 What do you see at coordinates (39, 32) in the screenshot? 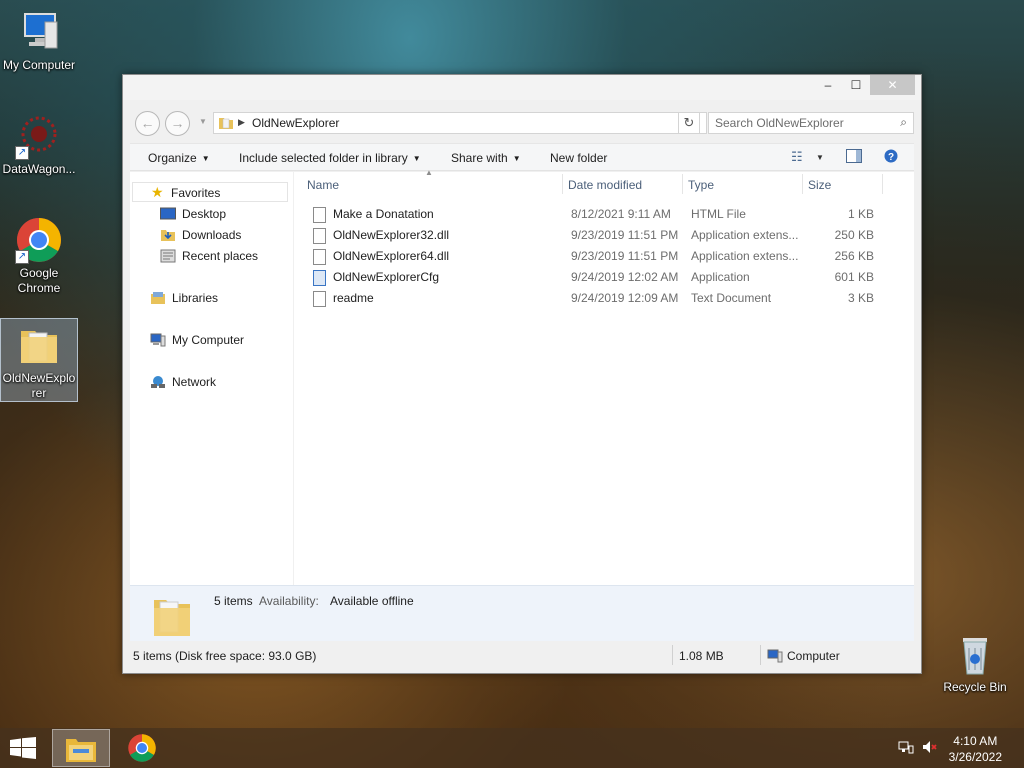
I see `computer-icon` at bounding box center [39, 32].